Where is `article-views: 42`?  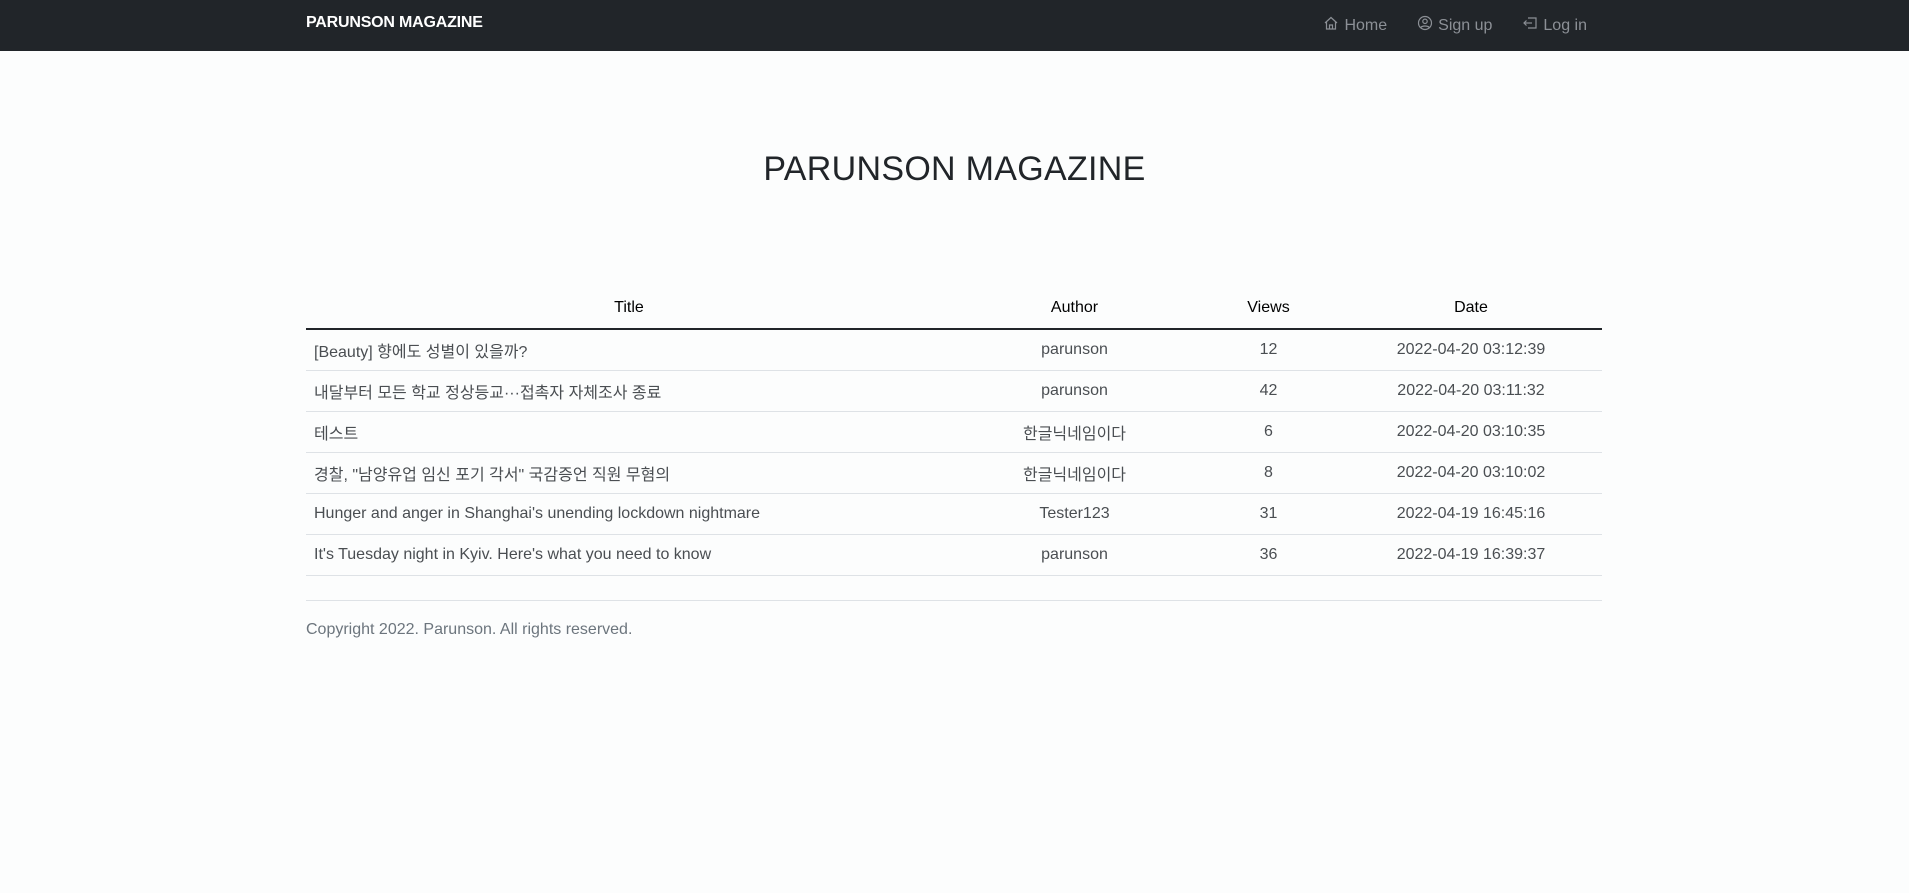
article-views: 42 is located at coordinates (1268, 391).